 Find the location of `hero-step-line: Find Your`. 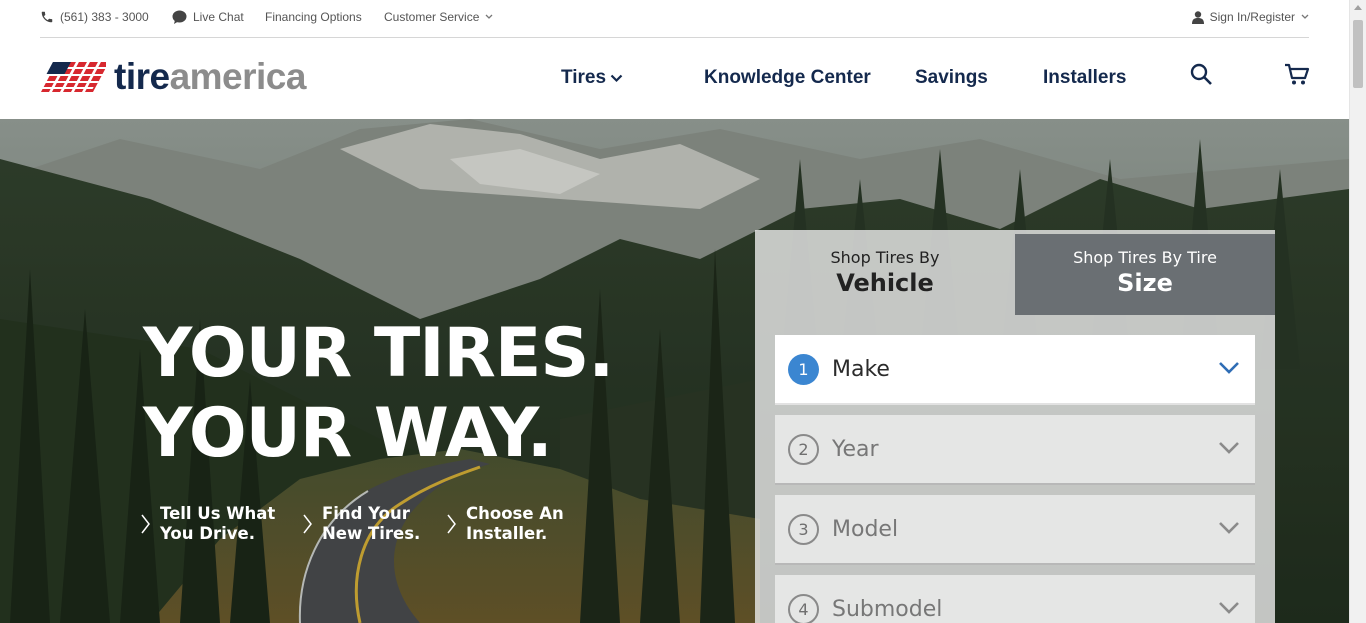

hero-step-line: Find Your is located at coordinates (366, 513).